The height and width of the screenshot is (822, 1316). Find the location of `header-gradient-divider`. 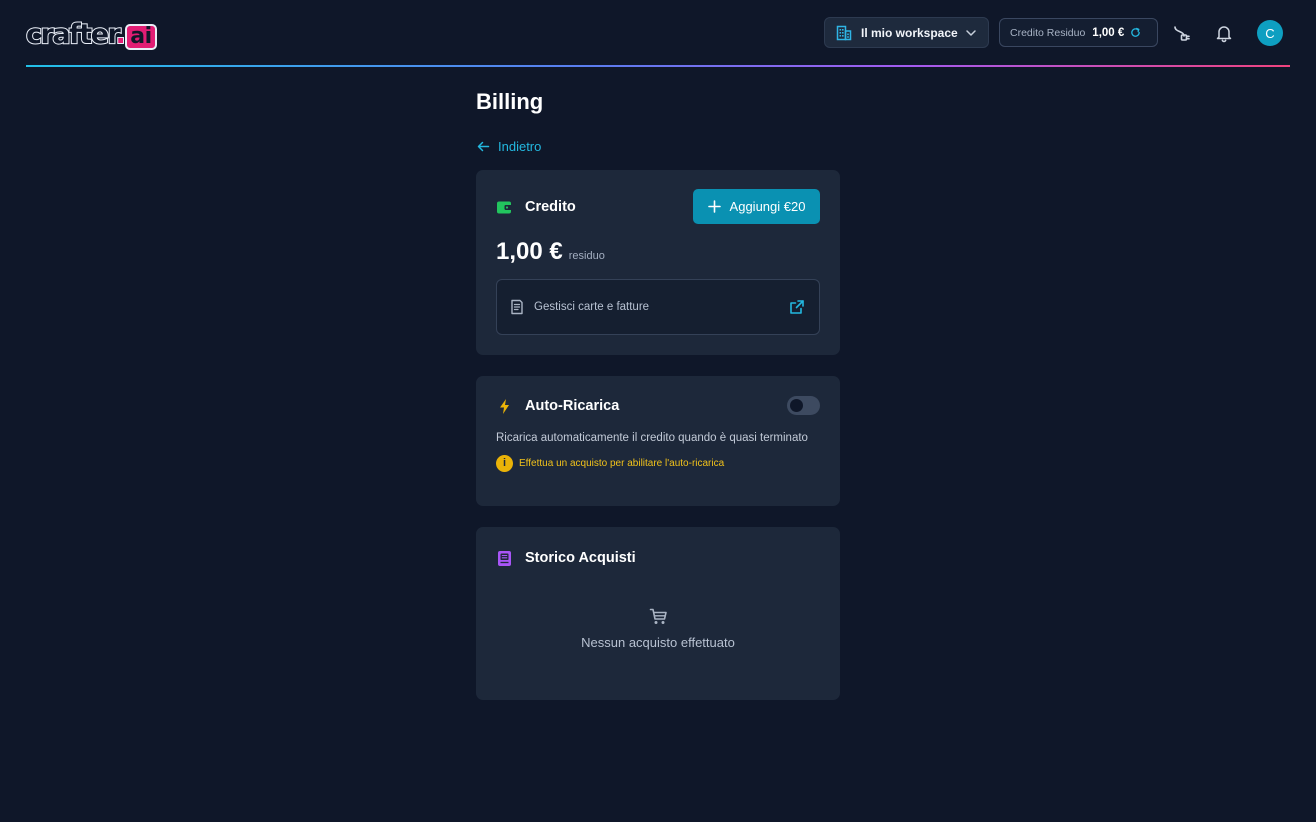

header-gradient-divider is located at coordinates (658, 66).